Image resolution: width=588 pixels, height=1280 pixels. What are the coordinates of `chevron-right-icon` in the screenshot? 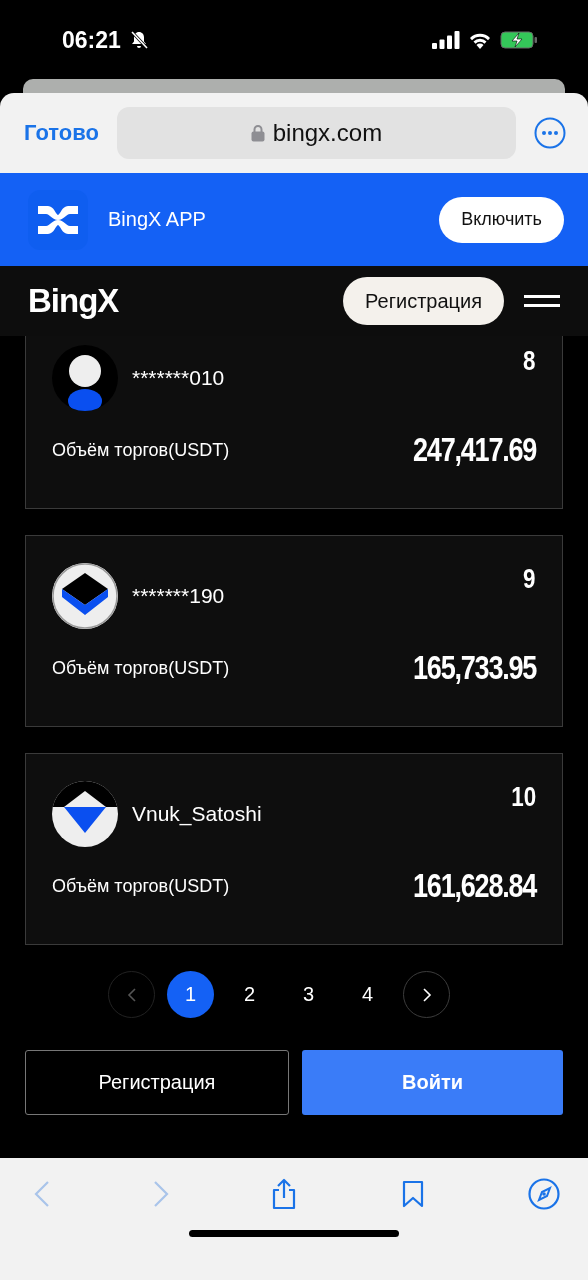 It's located at (426, 994).